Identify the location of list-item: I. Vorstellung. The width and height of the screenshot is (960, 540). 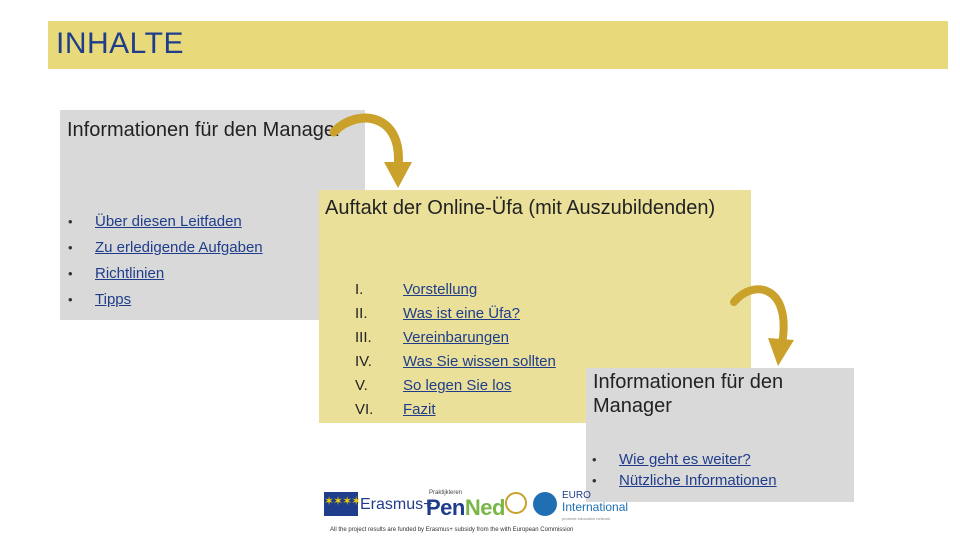
(455, 290).